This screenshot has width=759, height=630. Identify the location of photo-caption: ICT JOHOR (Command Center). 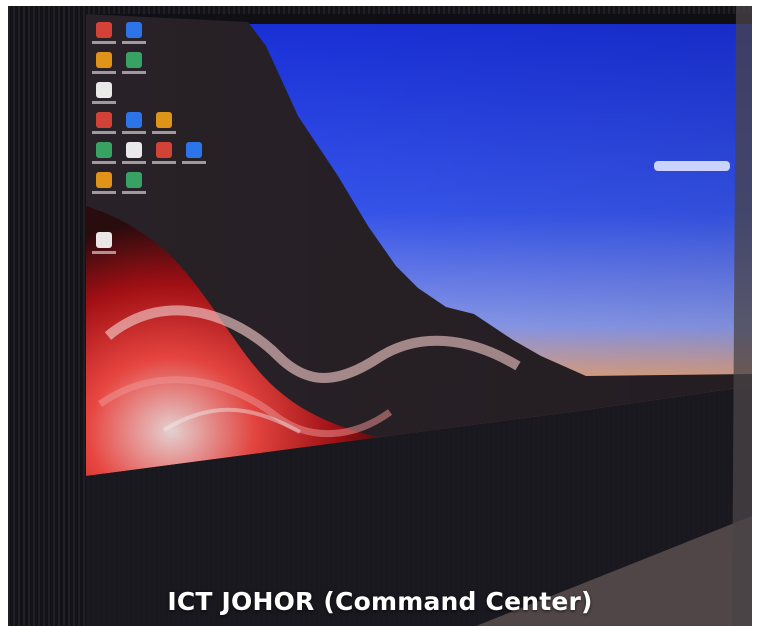
(380, 601).